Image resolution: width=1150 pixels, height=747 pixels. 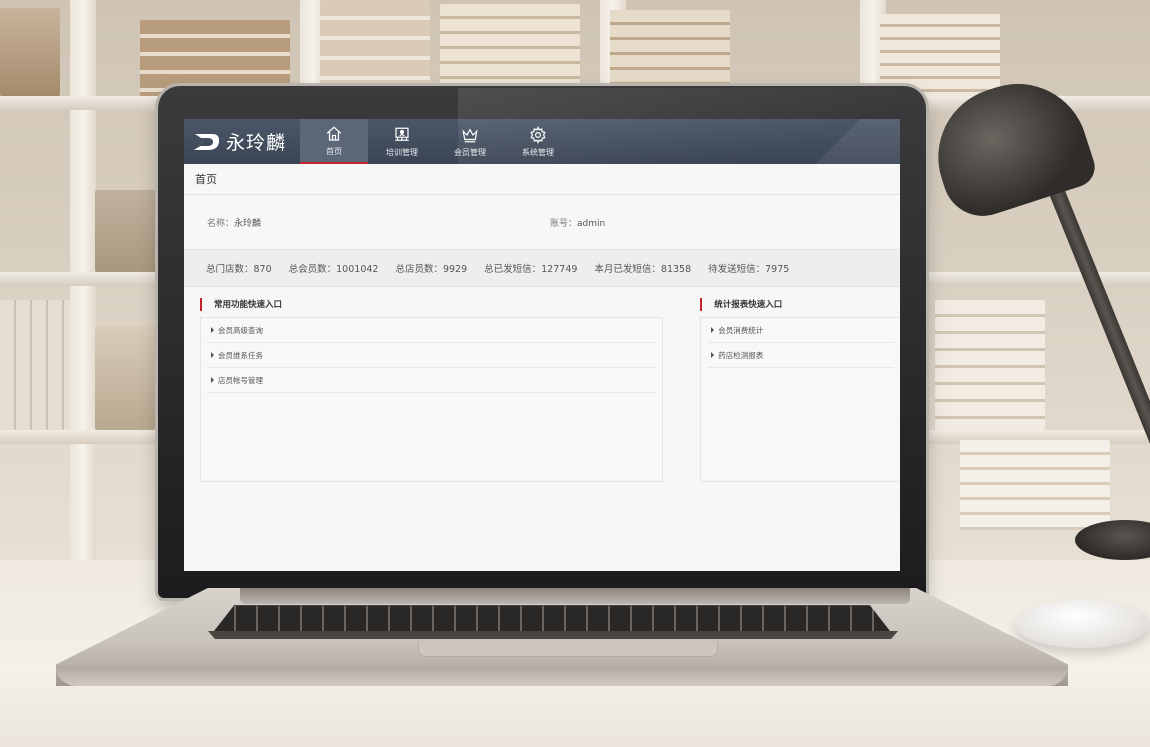 I want to click on brand-logo: 永玲麟, so click(x=242, y=141).